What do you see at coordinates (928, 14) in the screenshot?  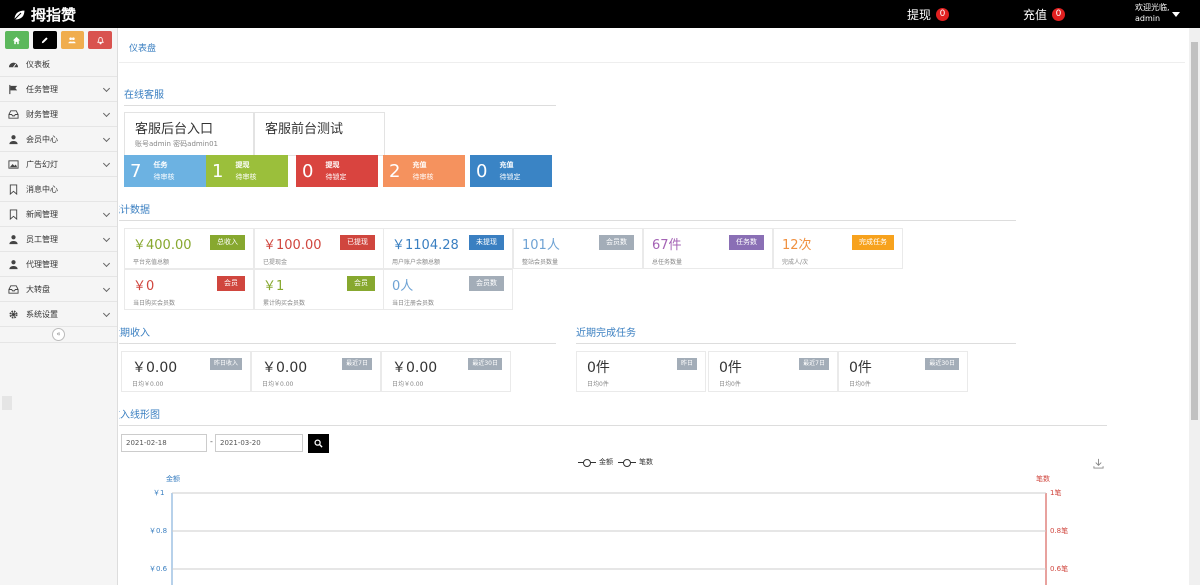 I see `withdraw-notice: 提现 0` at bounding box center [928, 14].